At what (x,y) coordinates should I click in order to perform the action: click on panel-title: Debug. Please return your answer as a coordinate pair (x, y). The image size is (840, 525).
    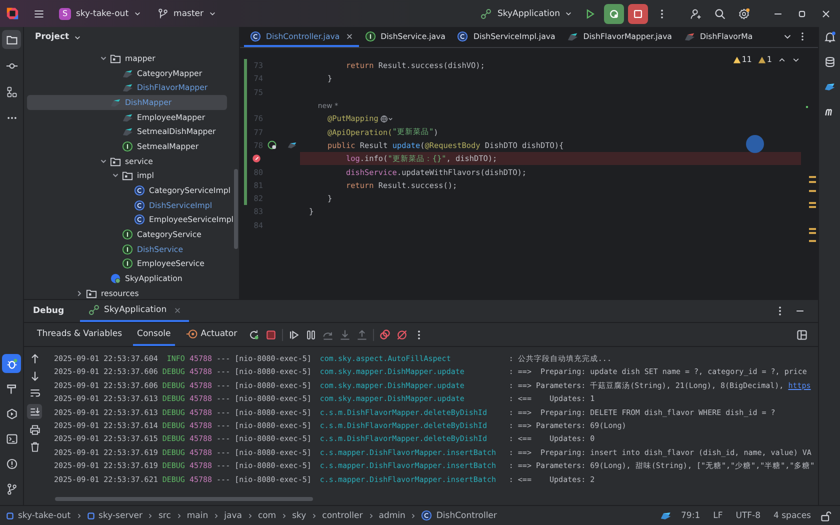
    Looking at the image, I should click on (48, 311).